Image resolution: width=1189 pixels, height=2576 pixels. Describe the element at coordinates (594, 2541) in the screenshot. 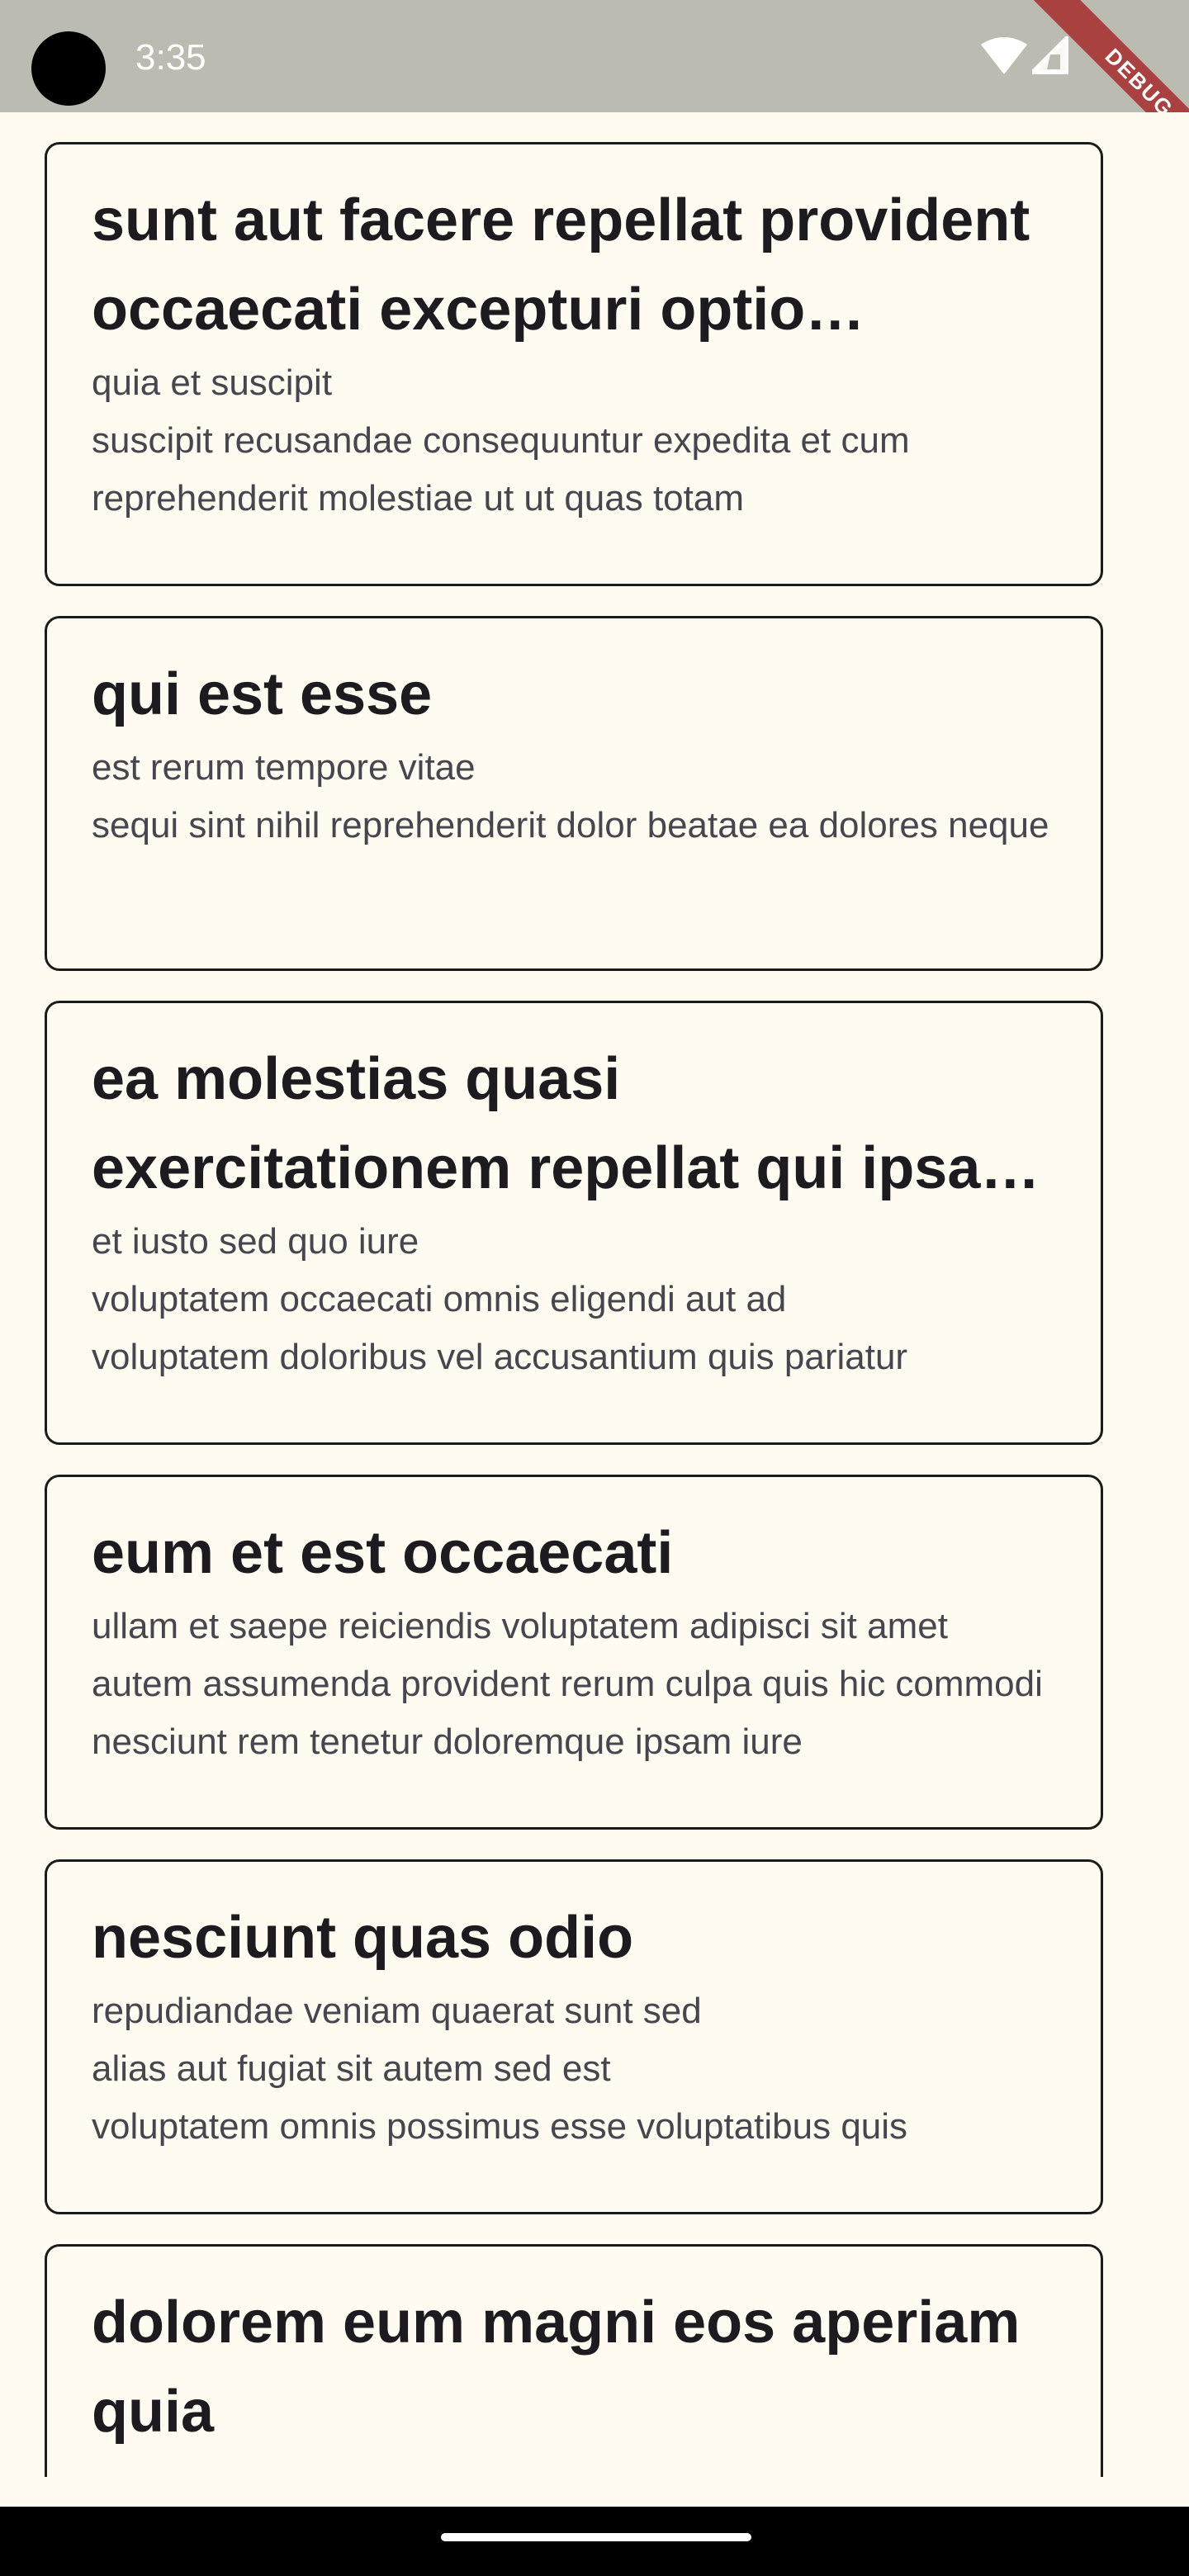

I see `system-navigation-bar` at that location.